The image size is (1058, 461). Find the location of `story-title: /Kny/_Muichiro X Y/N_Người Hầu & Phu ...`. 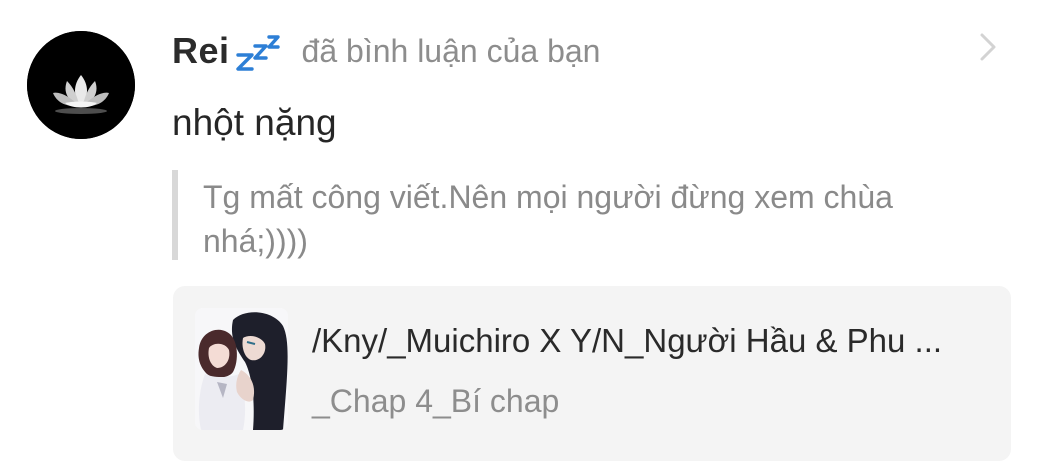

story-title: /Kny/_Muichiro X Y/N_Người Hầu & Phu ... is located at coordinates (652, 341).